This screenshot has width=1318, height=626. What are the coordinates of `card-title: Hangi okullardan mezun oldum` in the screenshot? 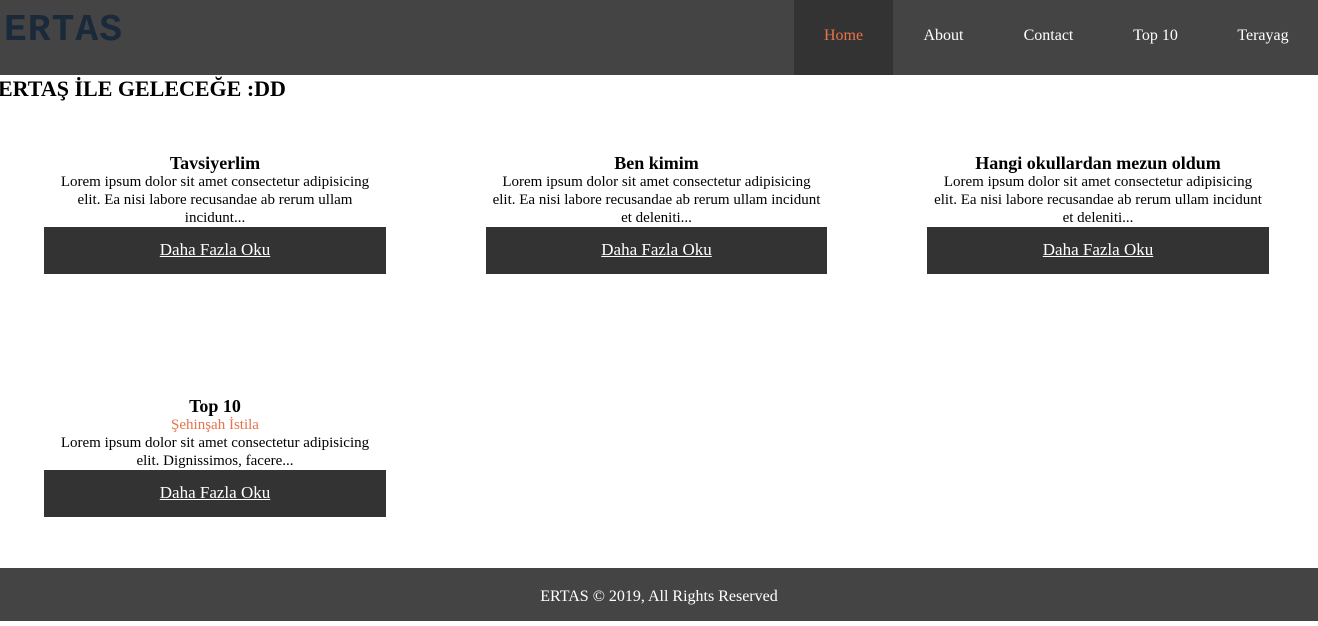 It's located at (1098, 163).